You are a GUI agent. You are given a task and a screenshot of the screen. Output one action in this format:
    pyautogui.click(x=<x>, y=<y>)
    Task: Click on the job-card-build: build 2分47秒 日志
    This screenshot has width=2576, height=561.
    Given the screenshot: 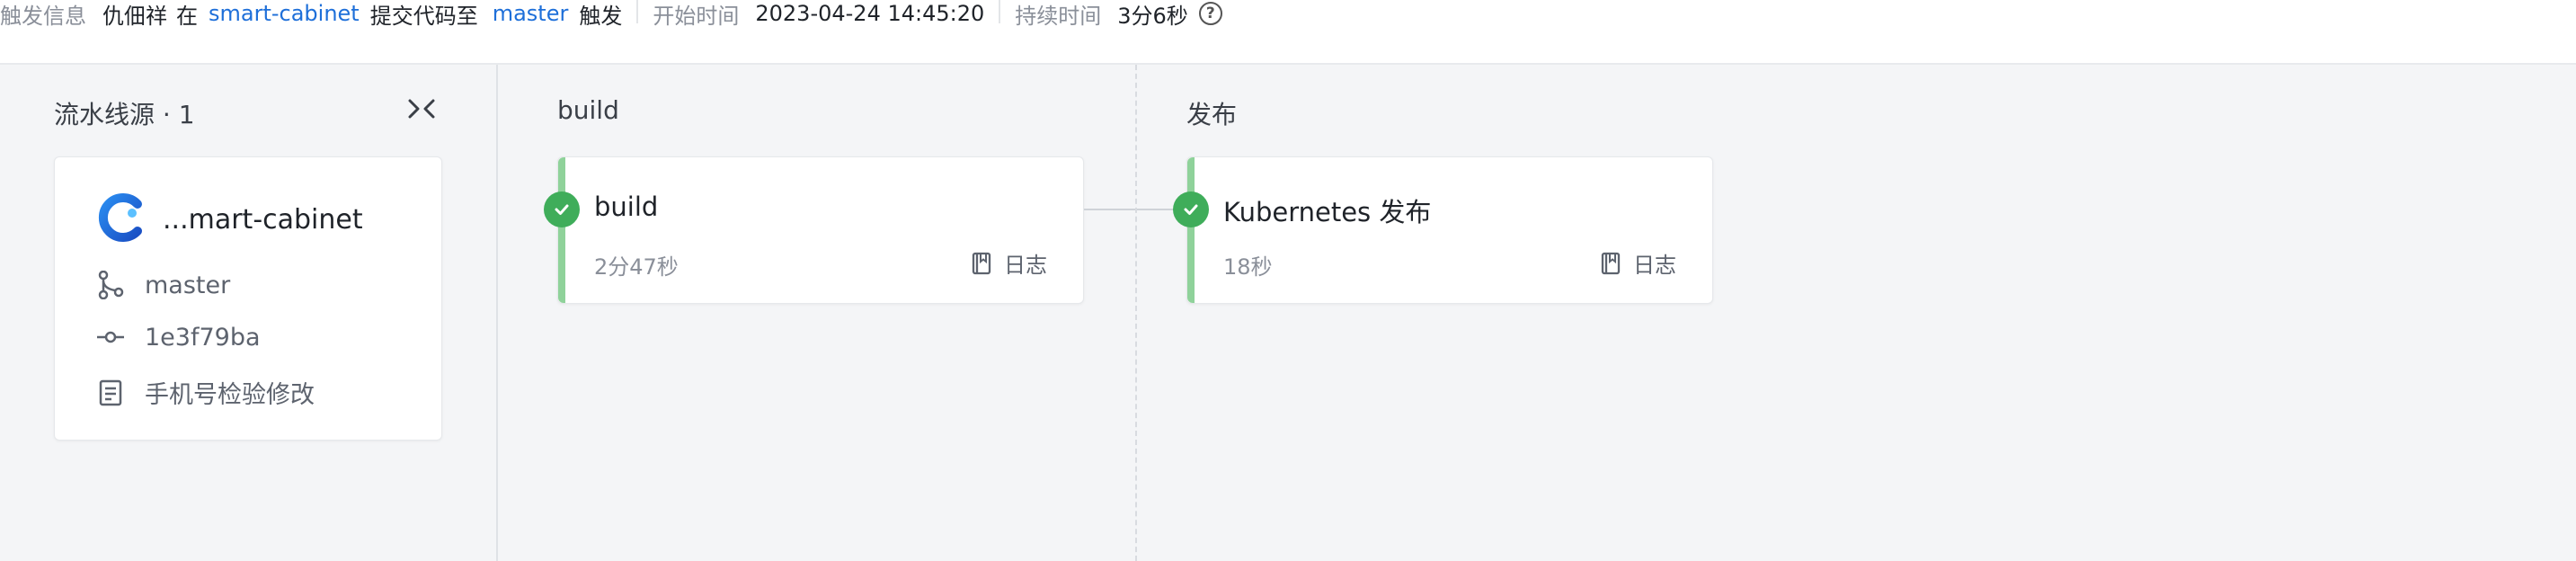 What is the action you would take?
    pyautogui.click(x=814, y=230)
    